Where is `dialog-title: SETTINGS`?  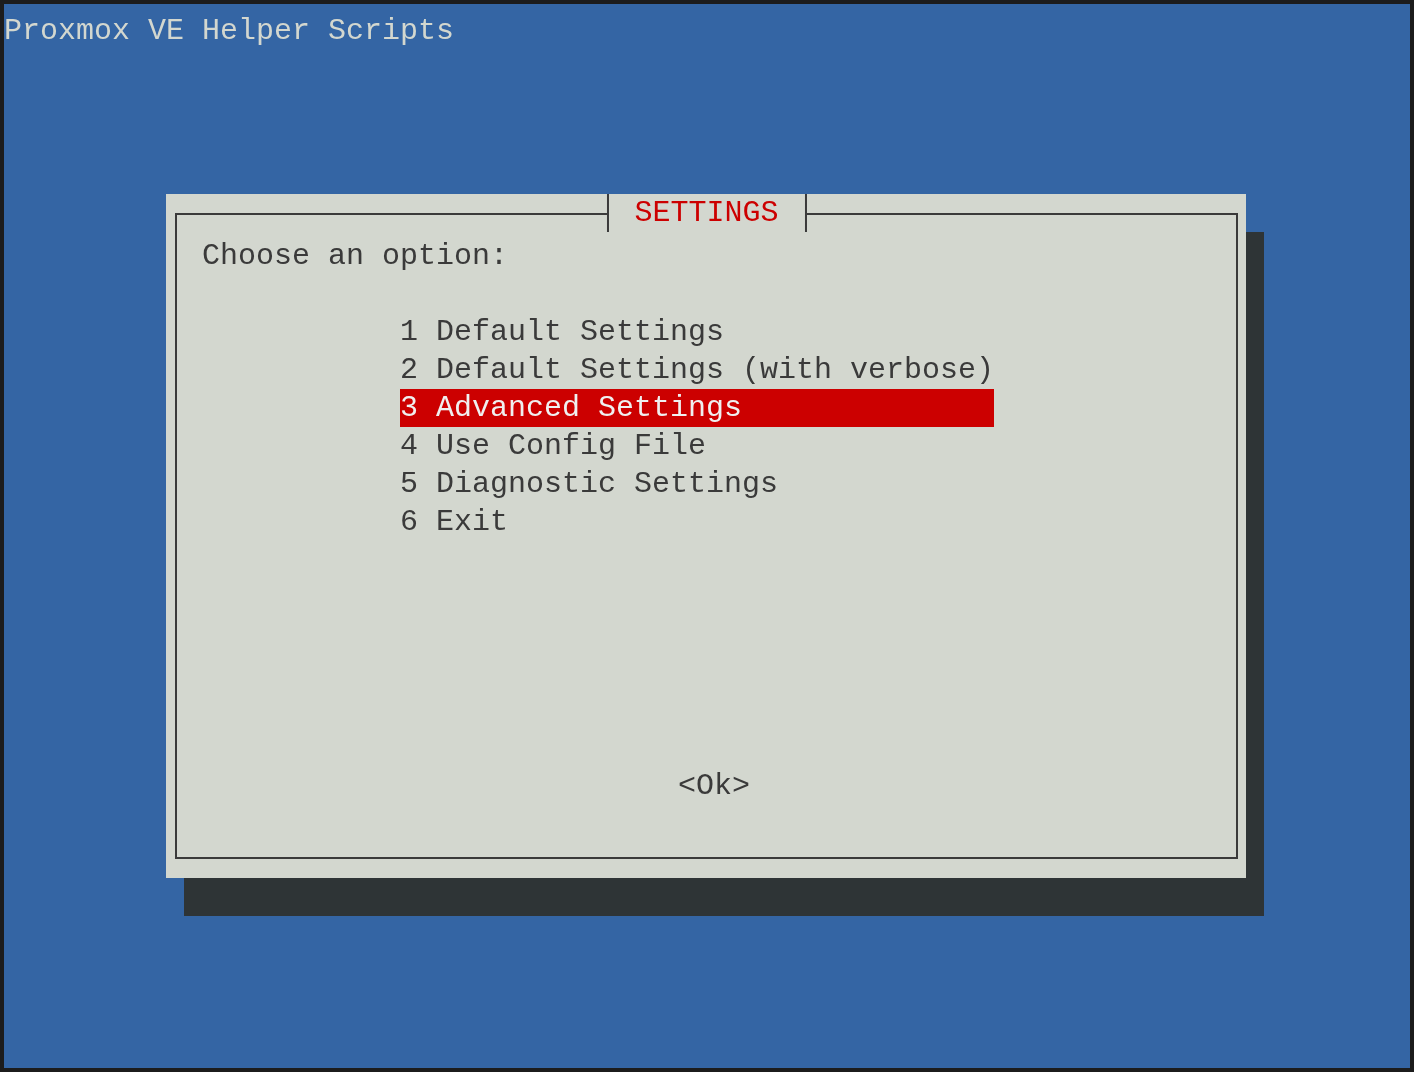 dialog-title: SETTINGS is located at coordinates (706, 213).